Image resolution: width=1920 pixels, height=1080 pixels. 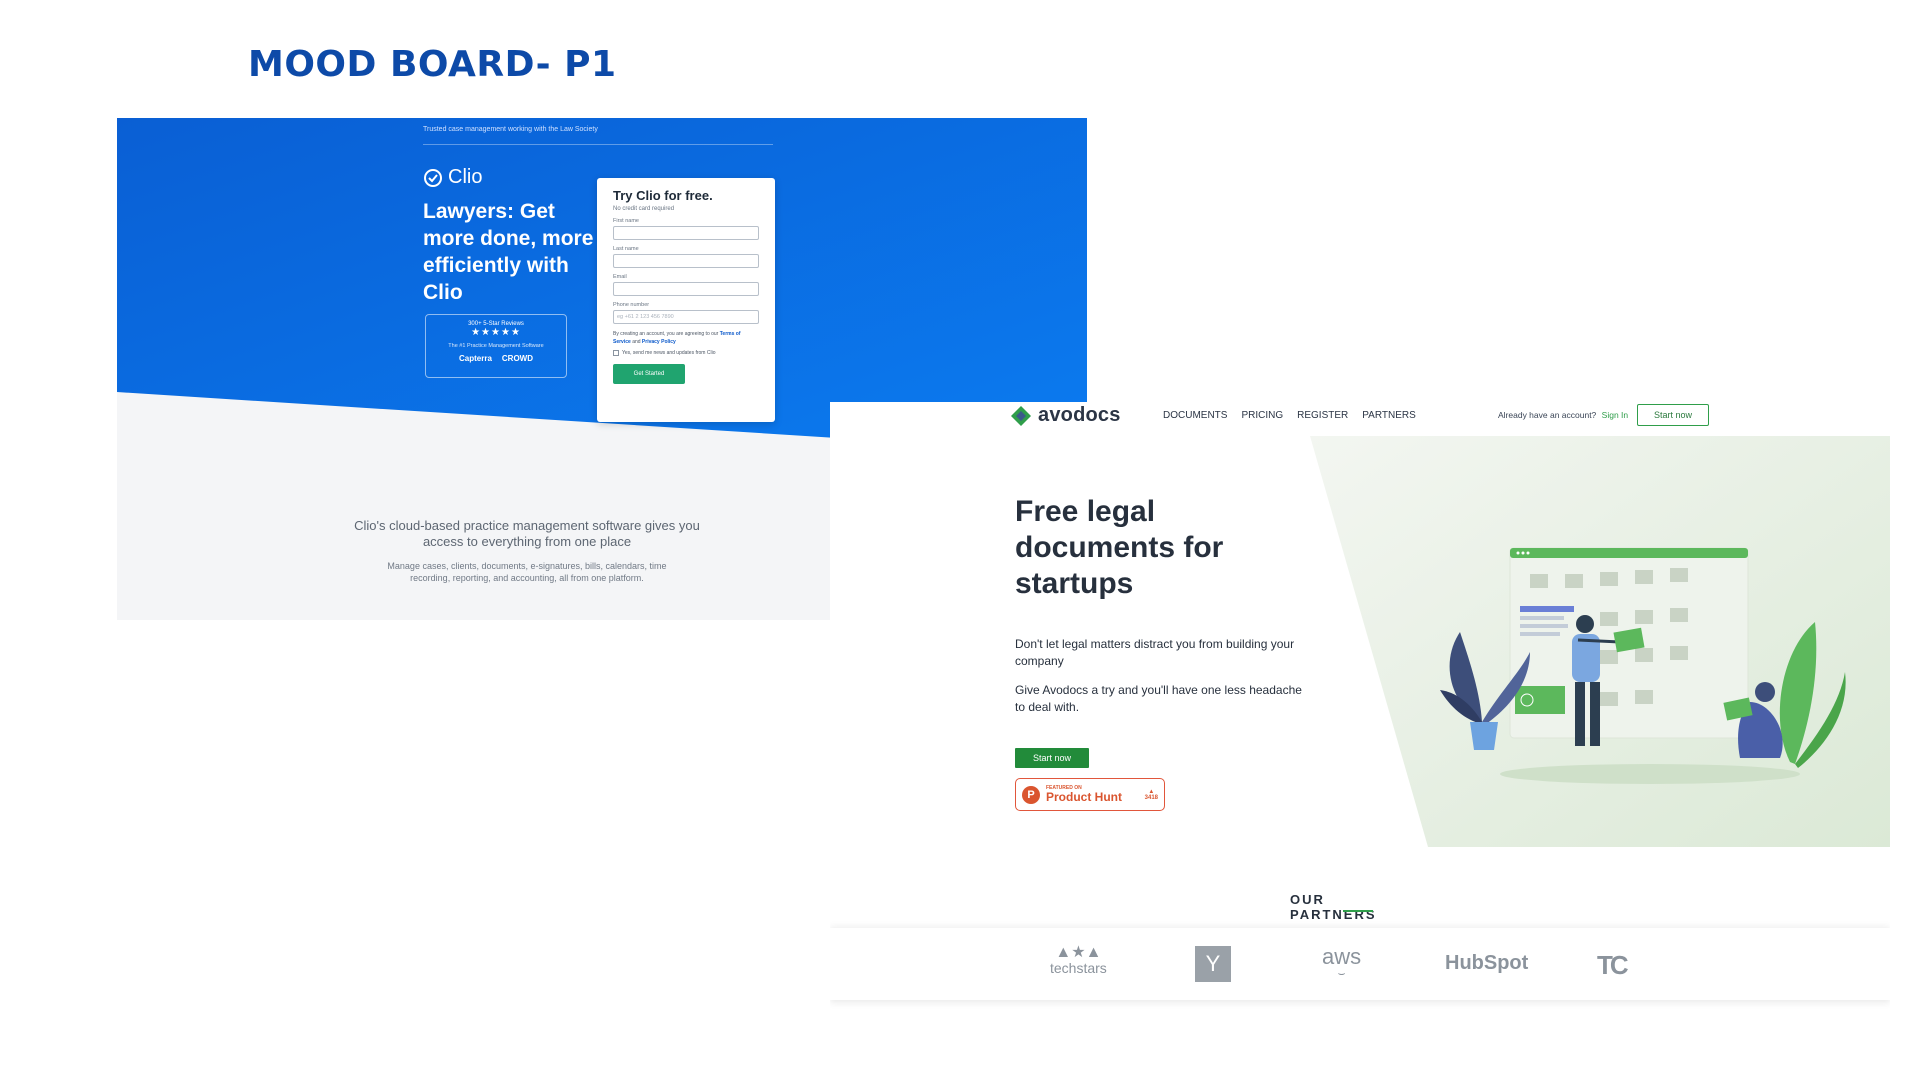 What do you see at coordinates (1322, 415) in the screenshot?
I see `nav-register: REGISTER` at bounding box center [1322, 415].